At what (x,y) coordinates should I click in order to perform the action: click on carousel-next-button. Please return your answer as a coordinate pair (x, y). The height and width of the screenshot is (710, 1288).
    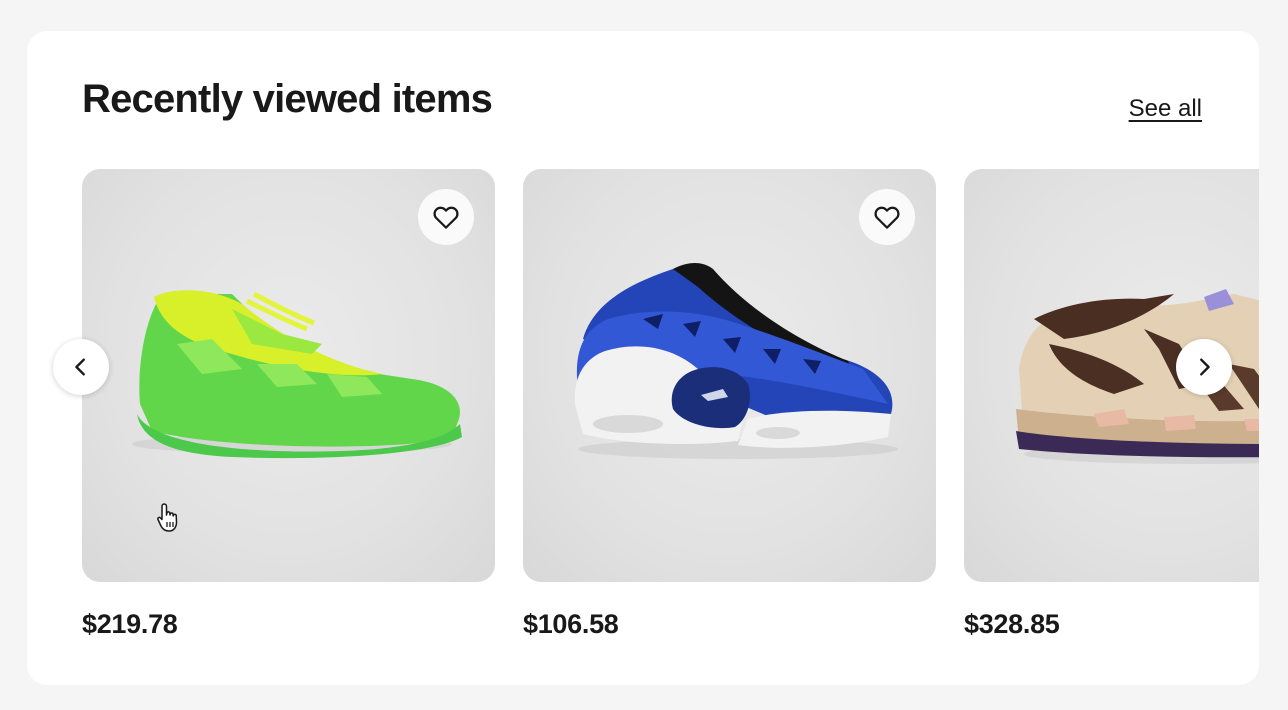
    Looking at the image, I should click on (1204, 367).